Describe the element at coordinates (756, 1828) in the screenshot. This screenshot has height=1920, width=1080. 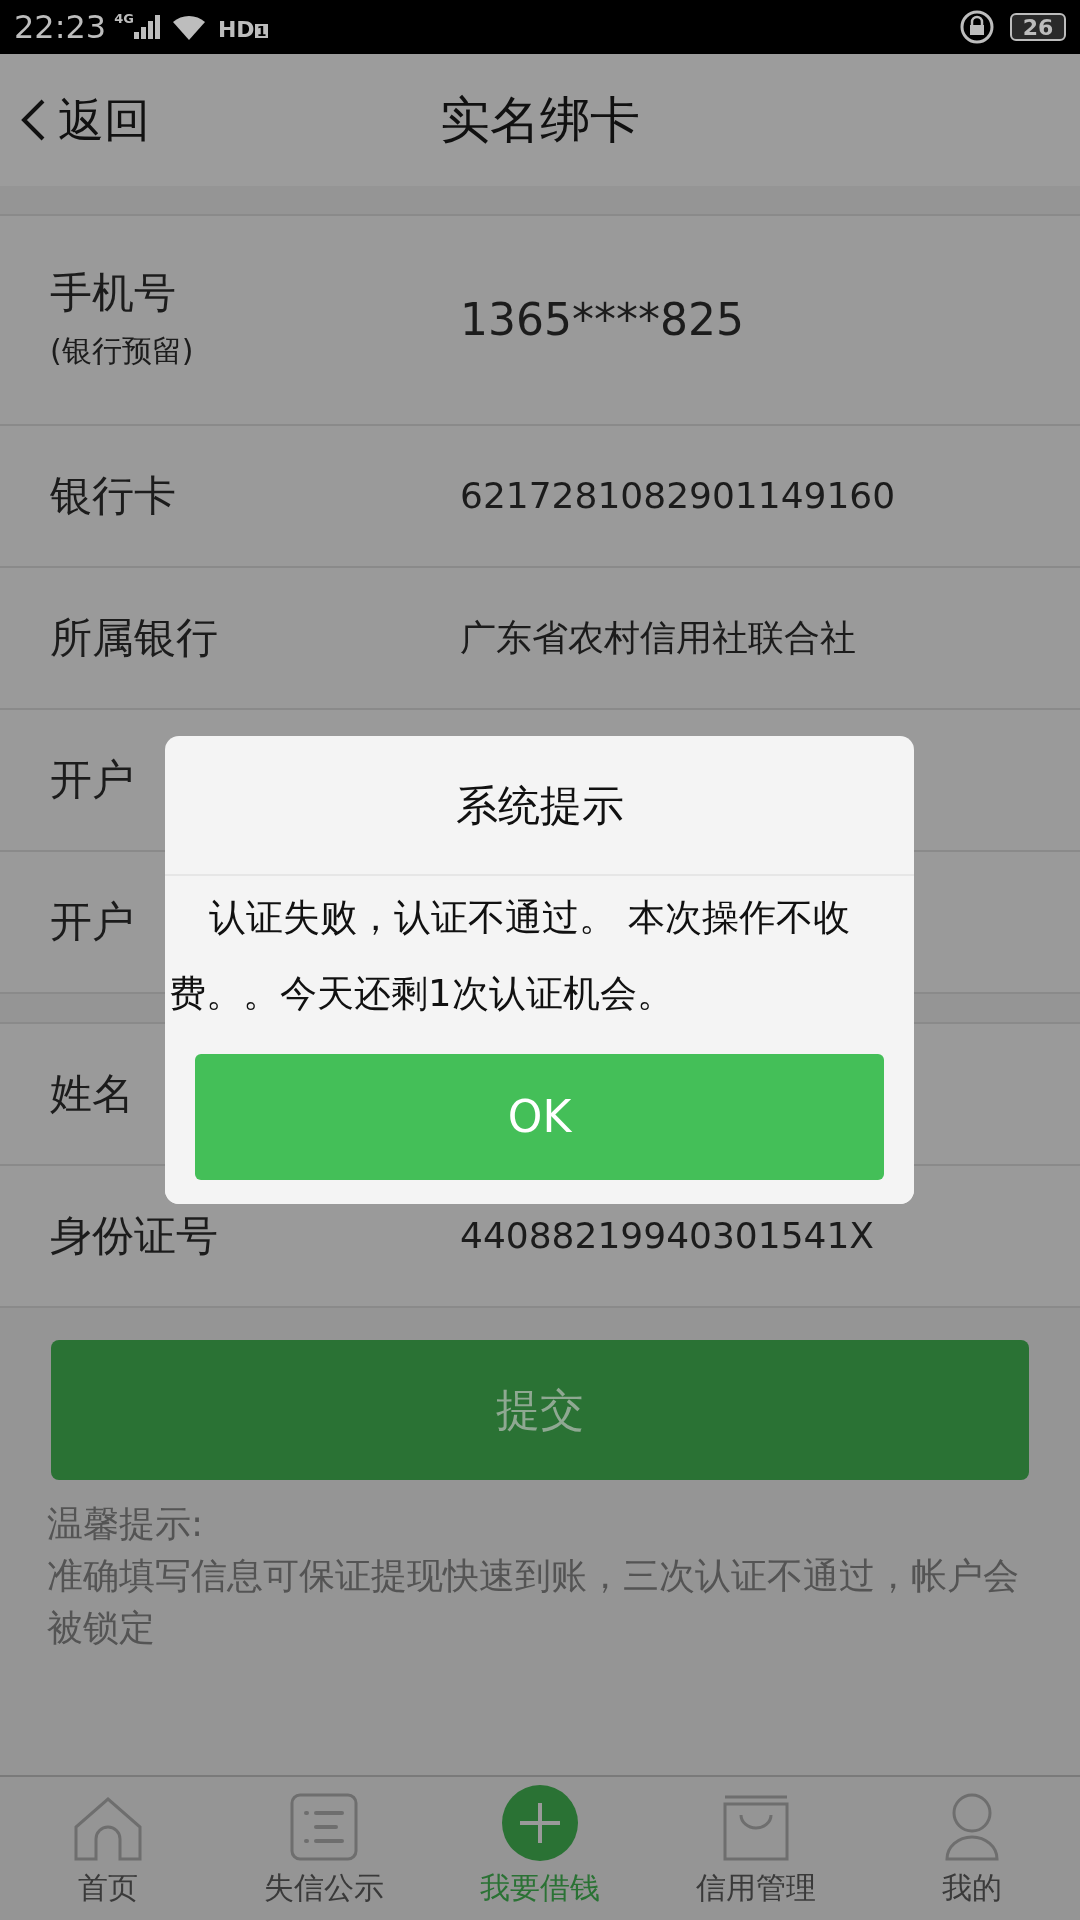
I see `bag-icon` at that location.